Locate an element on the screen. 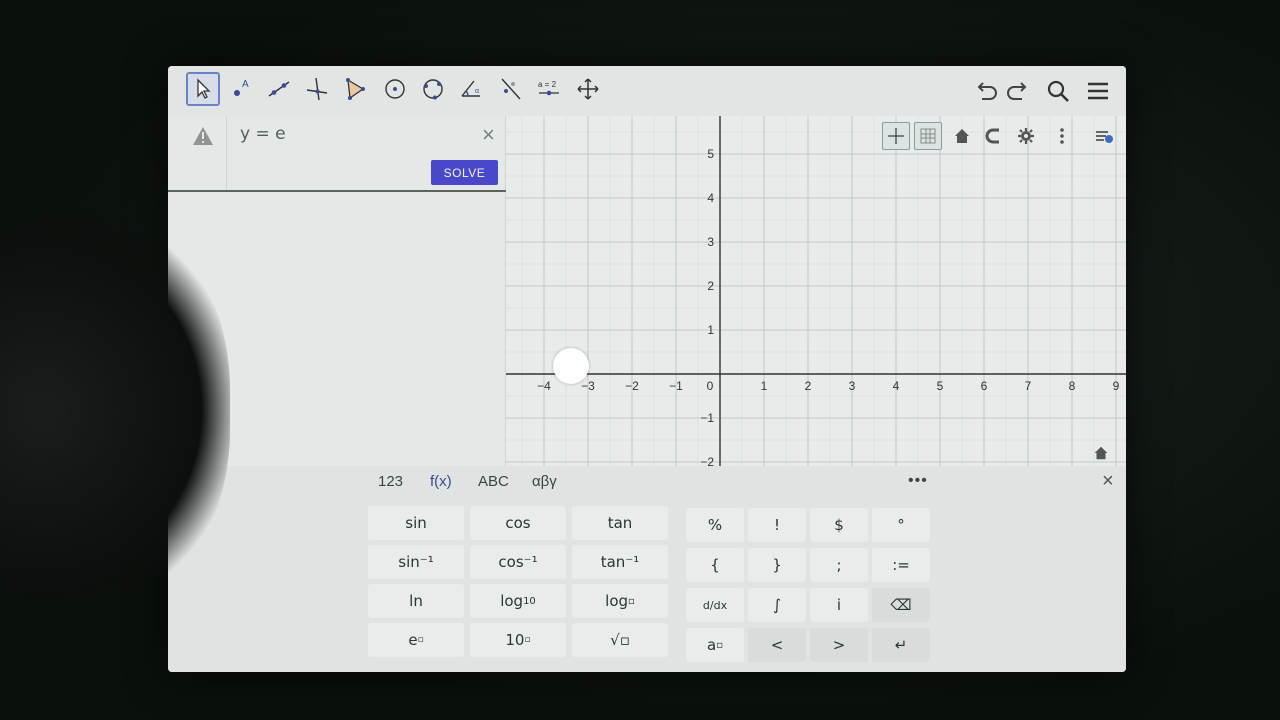 This screenshot has height=720, width=1280. undo-button is located at coordinates (986, 91).